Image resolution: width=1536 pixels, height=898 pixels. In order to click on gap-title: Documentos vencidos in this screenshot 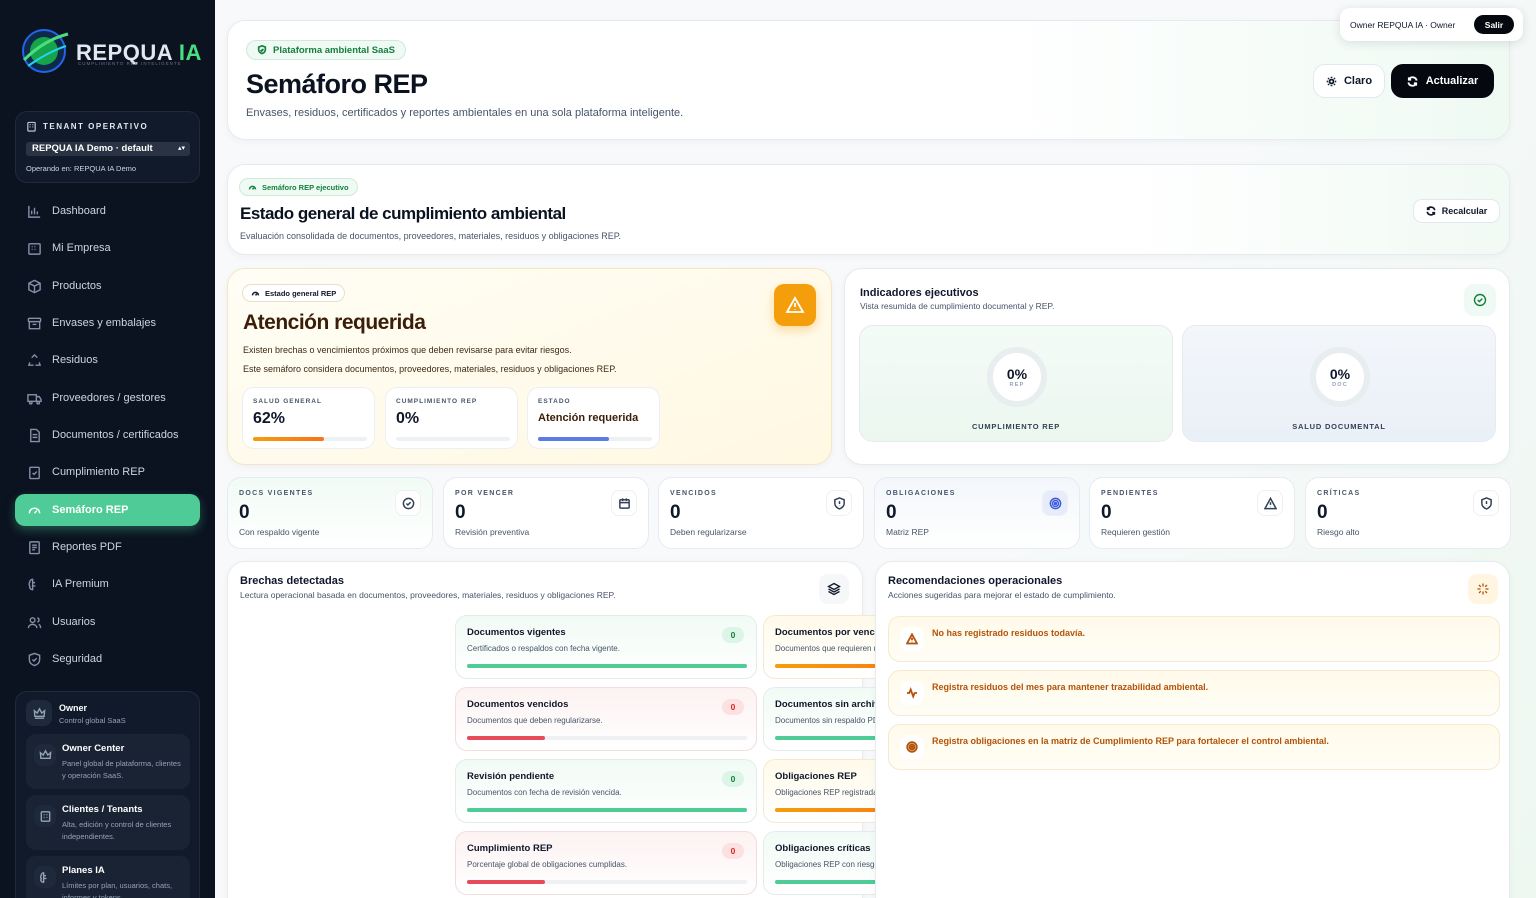, I will do `click(518, 704)`.